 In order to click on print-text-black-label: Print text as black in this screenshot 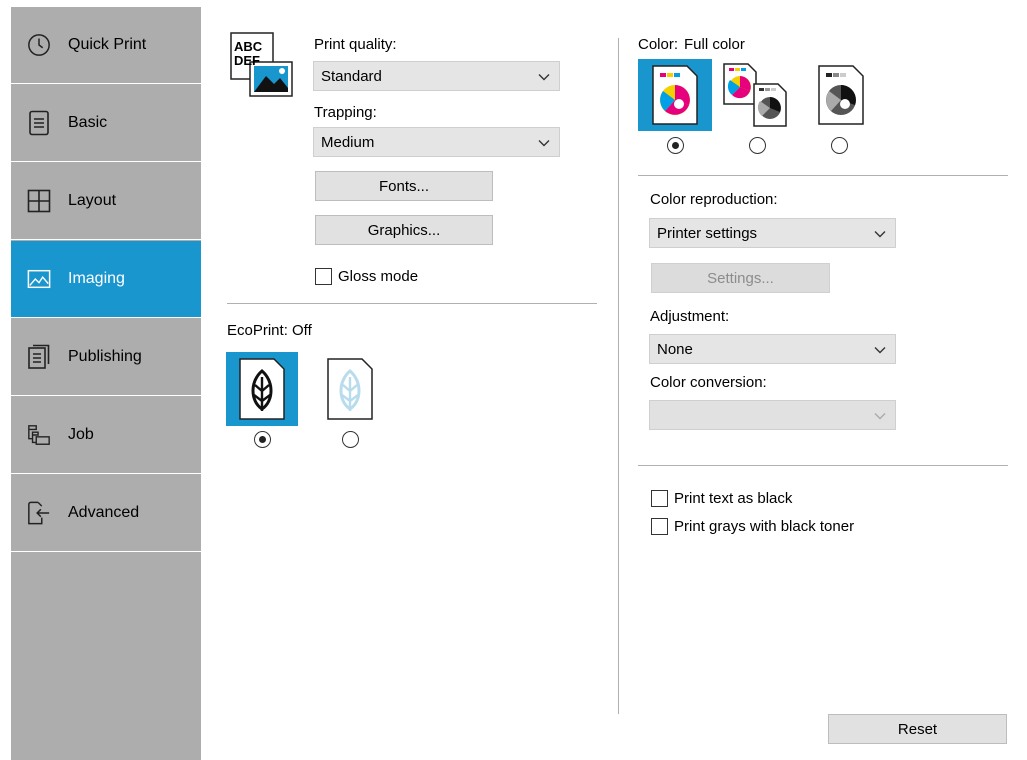, I will do `click(733, 498)`.